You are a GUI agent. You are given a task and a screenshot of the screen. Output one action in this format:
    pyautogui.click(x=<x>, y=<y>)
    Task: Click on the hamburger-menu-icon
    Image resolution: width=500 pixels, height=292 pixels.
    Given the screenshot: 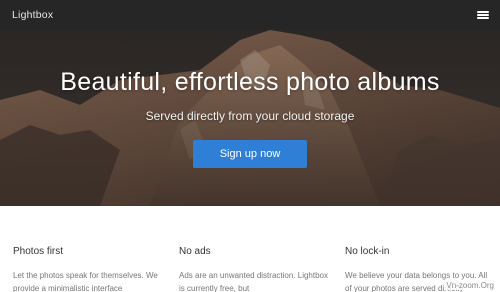 What is the action you would take?
    pyautogui.click(x=483, y=15)
    